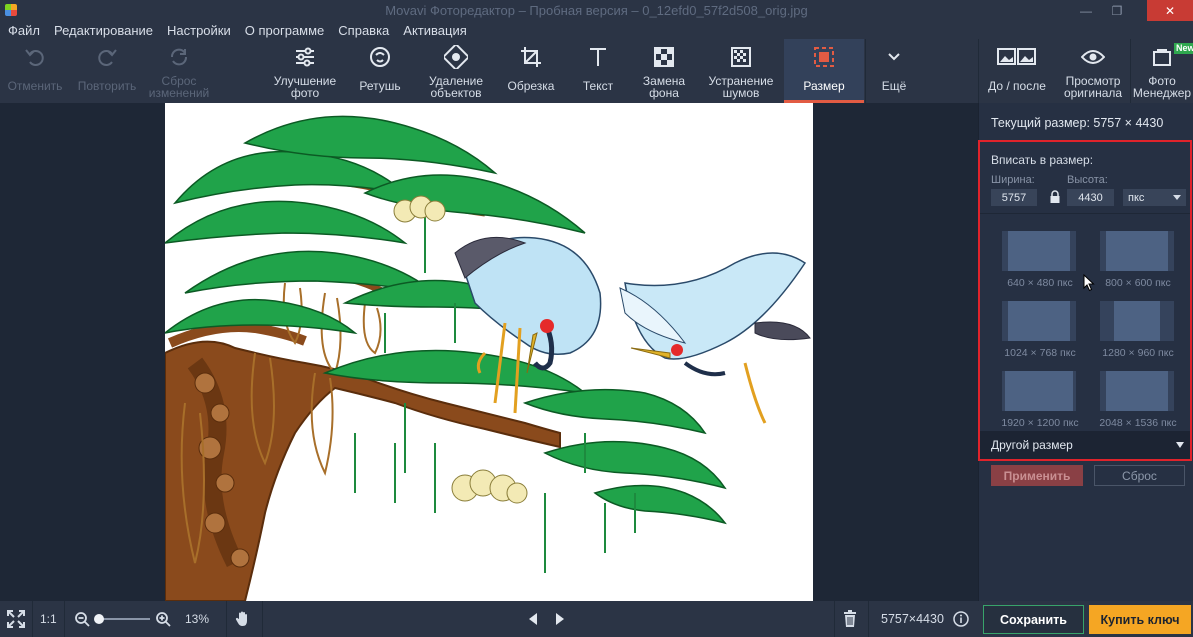  I want to click on preset-2048x1536: 2048 × 1536 пкс, so click(1128, 395).